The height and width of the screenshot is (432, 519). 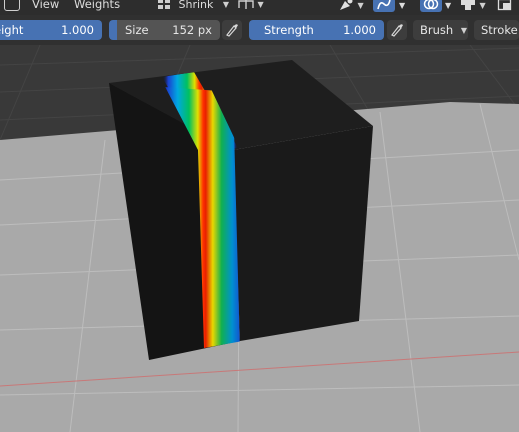 I want to click on weight-paint-mode-icon, so click(x=12, y=5).